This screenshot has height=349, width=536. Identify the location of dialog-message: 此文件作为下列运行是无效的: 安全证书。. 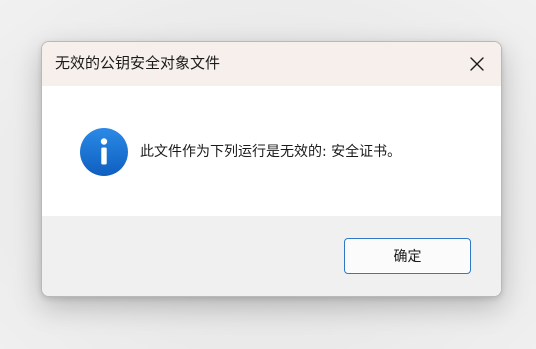
(271, 152).